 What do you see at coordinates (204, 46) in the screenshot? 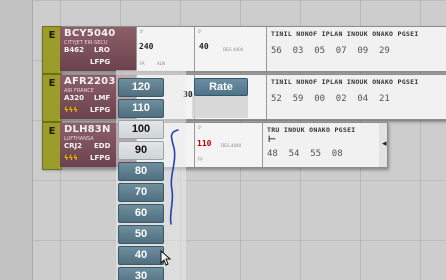
I see `speed-value: 40` at bounding box center [204, 46].